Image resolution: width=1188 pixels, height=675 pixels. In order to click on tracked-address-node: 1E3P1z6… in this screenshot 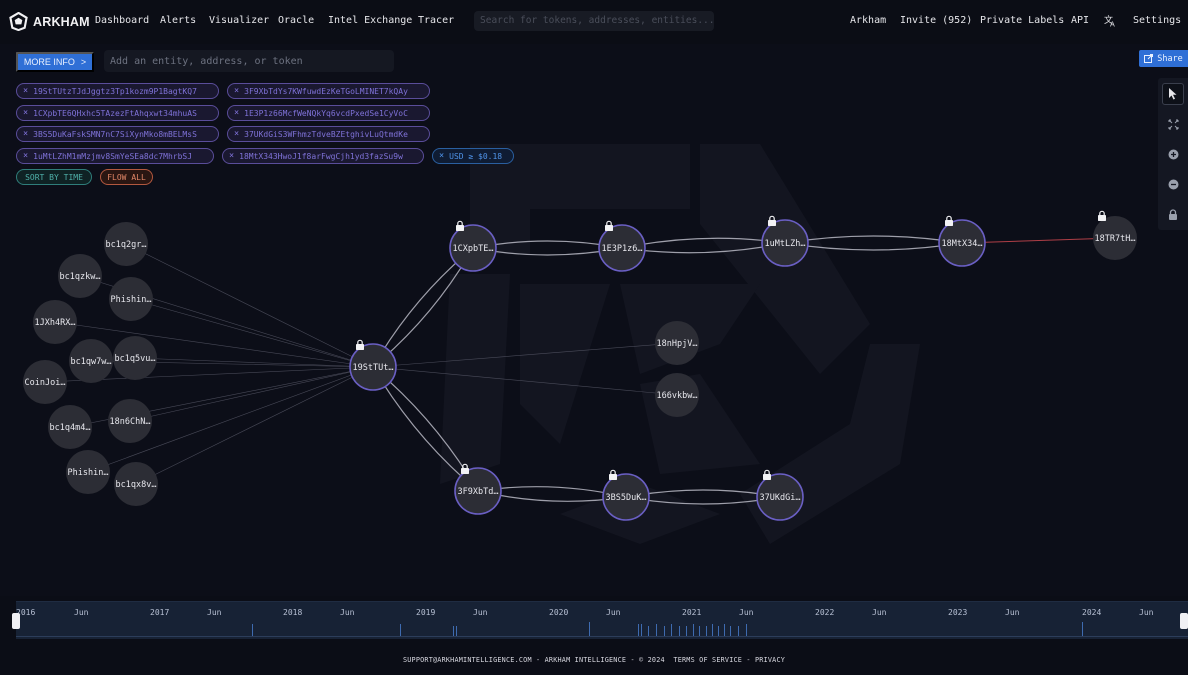, I will do `click(622, 246)`.